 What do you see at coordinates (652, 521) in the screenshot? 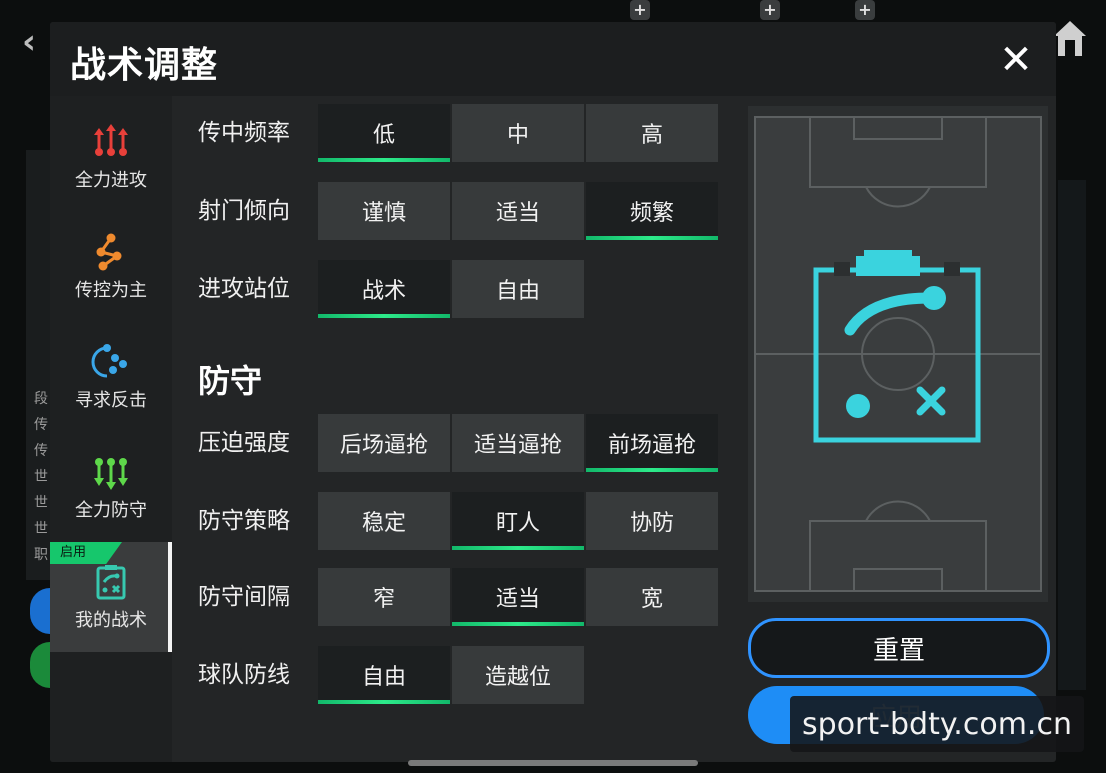
I see `option-button: 协防` at bounding box center [652, 521].